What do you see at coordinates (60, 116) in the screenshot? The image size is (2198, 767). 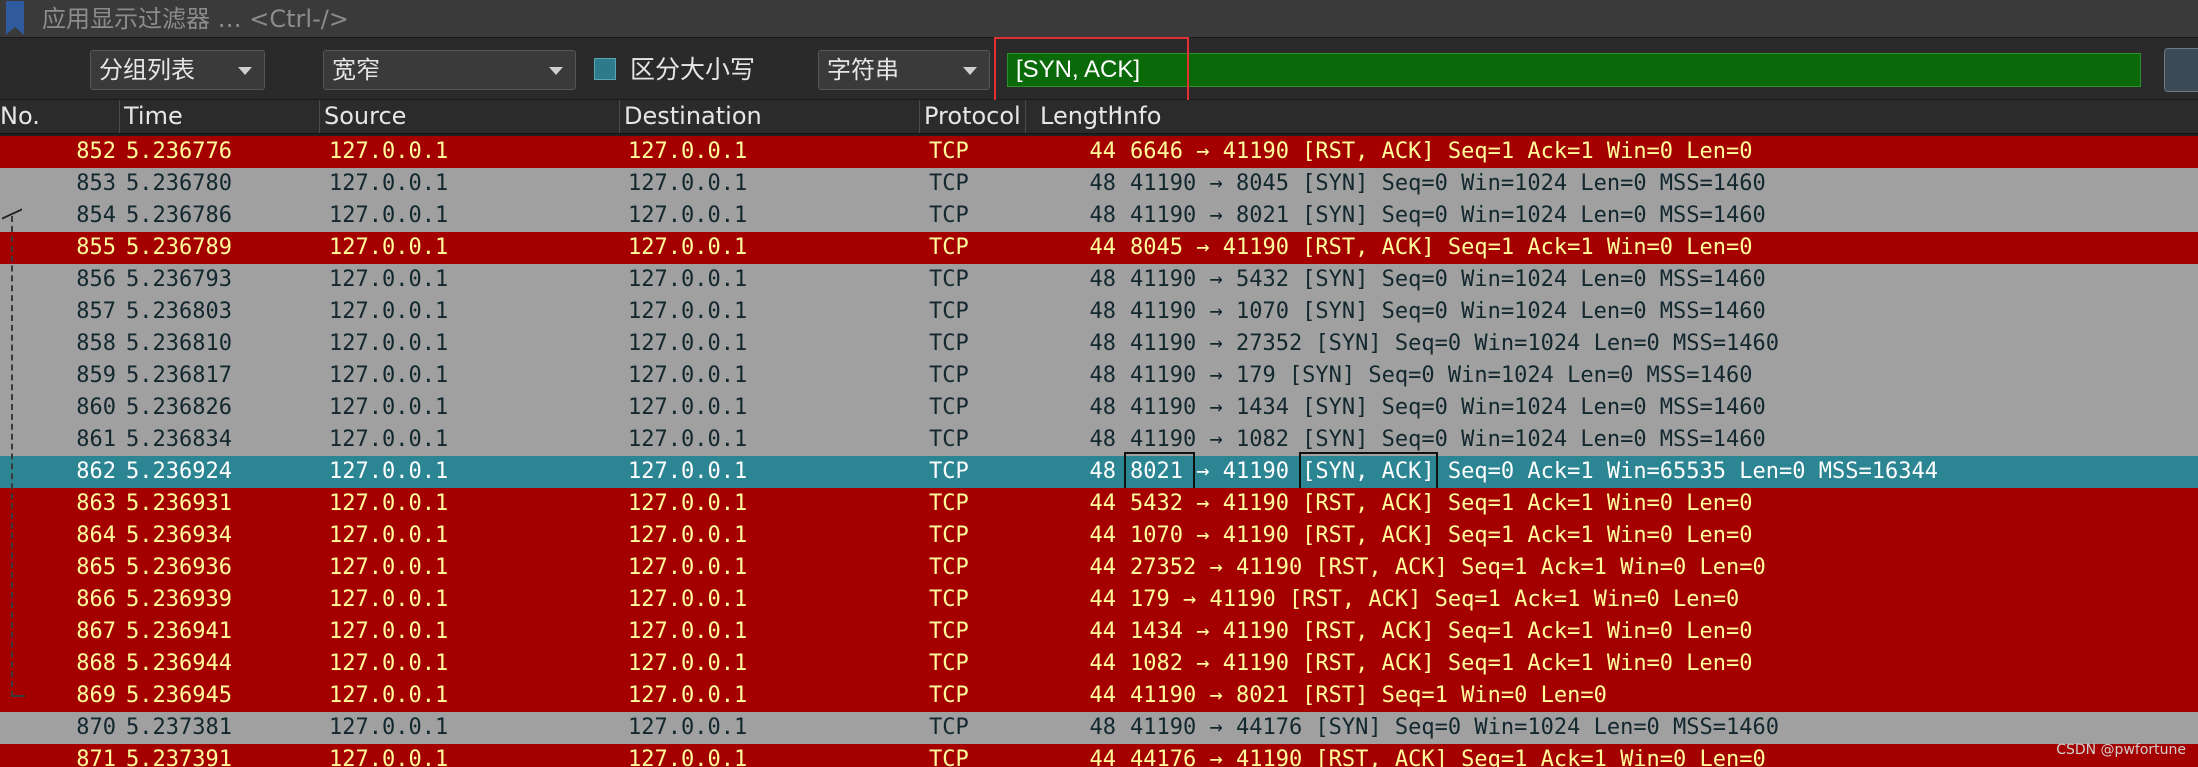 I see `column-header-no: No.` at bounding box center [60, 116].